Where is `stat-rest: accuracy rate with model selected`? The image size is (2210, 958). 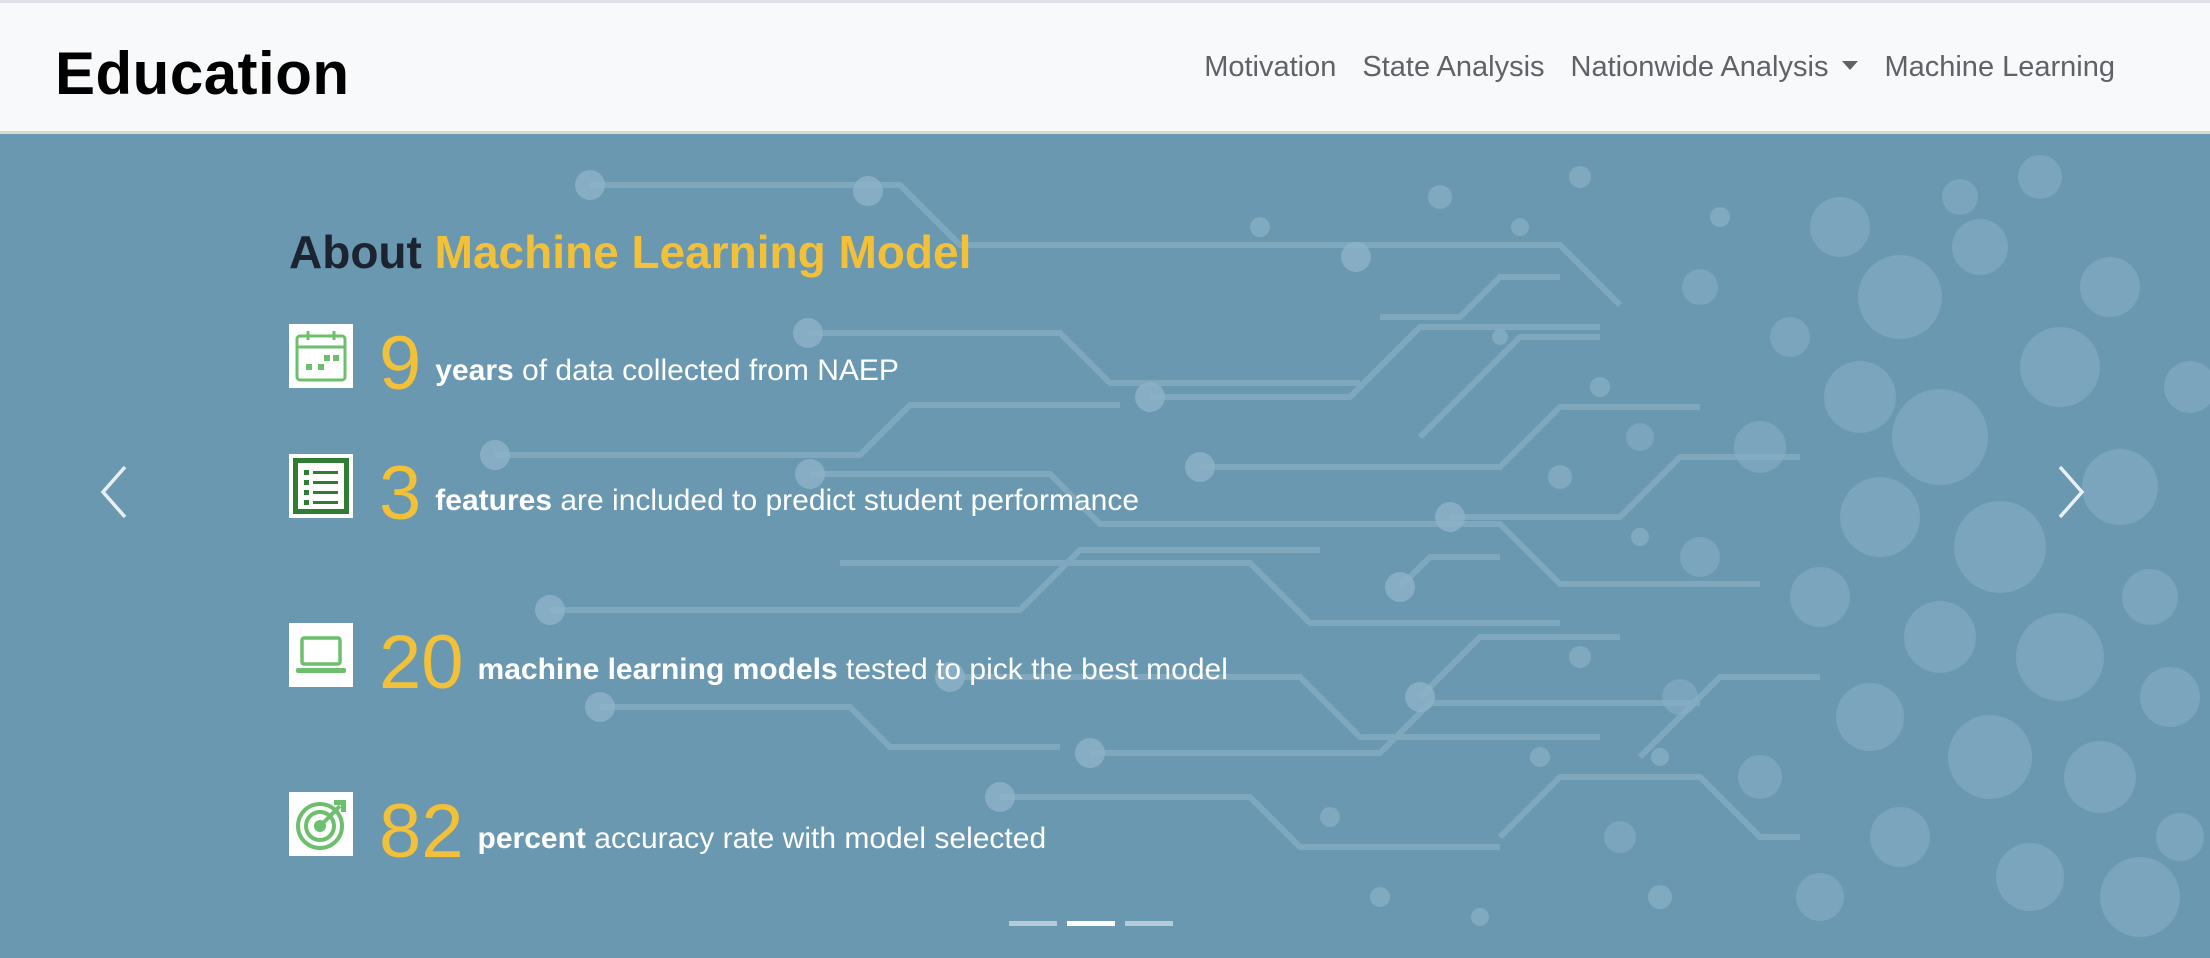
stat-rest: accuracy rate with model selected is located at coordinates (816, 838).